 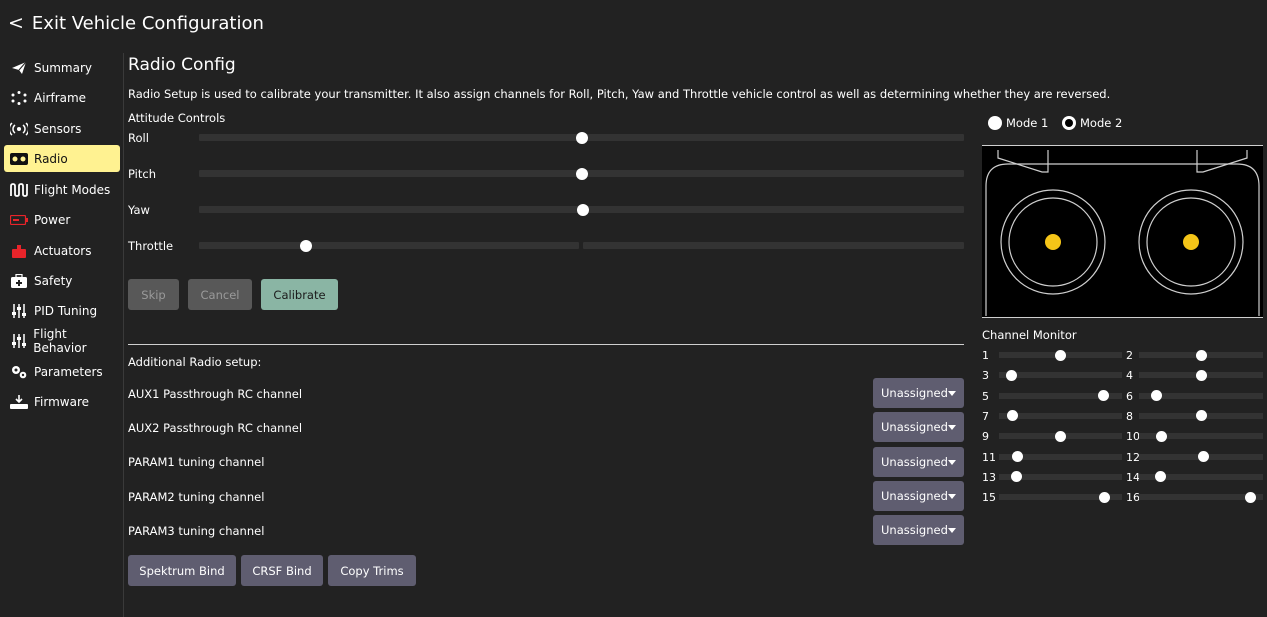 What do you see at coordinates (1011, 375) in the screenshot?
I see `channel-3-indicator` at bounding box center [1011, 375].